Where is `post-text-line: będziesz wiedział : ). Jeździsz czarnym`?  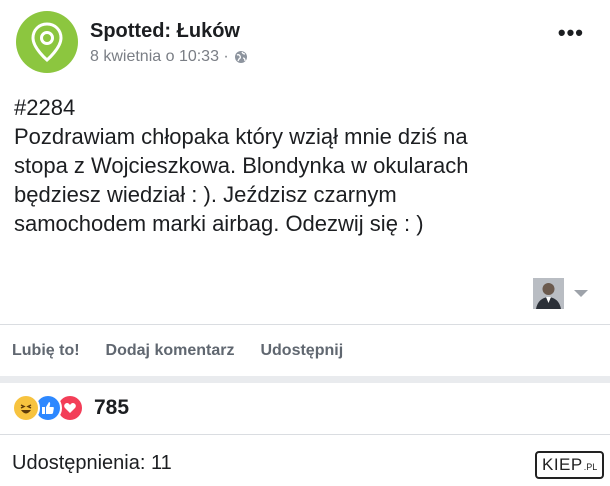 post-text-line: będziesz wiedział : ). Jeździsz czarnym is located at coordinates (205, 194).